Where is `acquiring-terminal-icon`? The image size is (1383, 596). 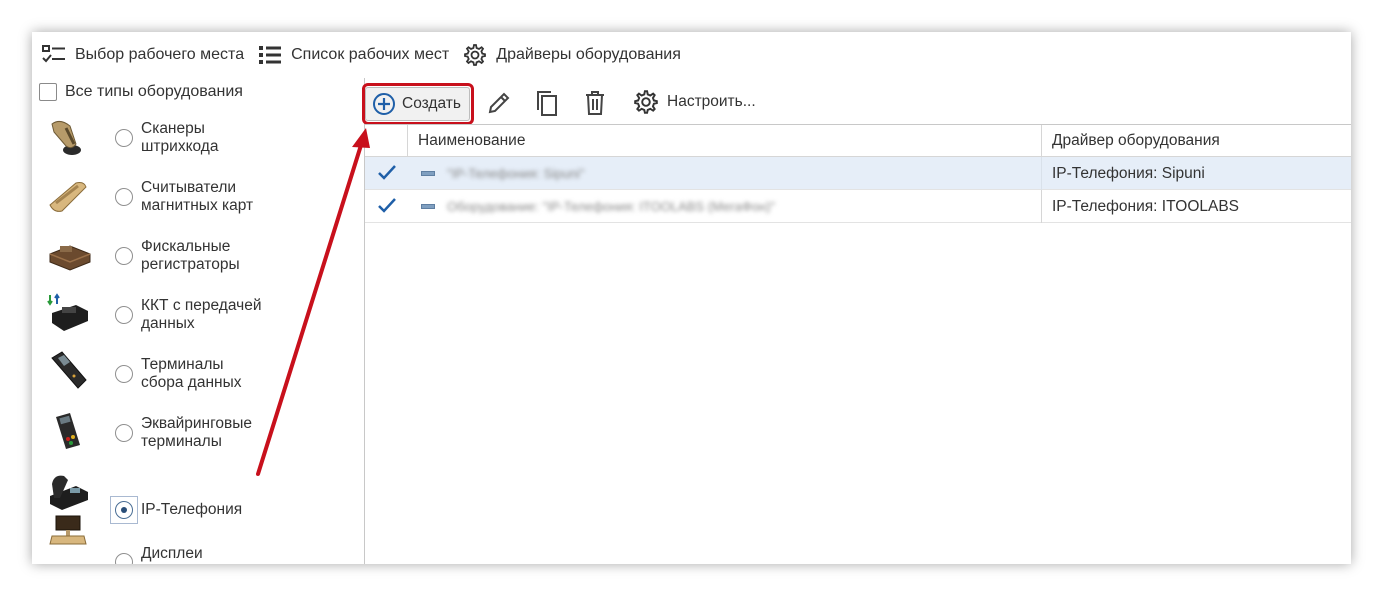 acquiring-terminal-icon is located at coordinates (68, 431).